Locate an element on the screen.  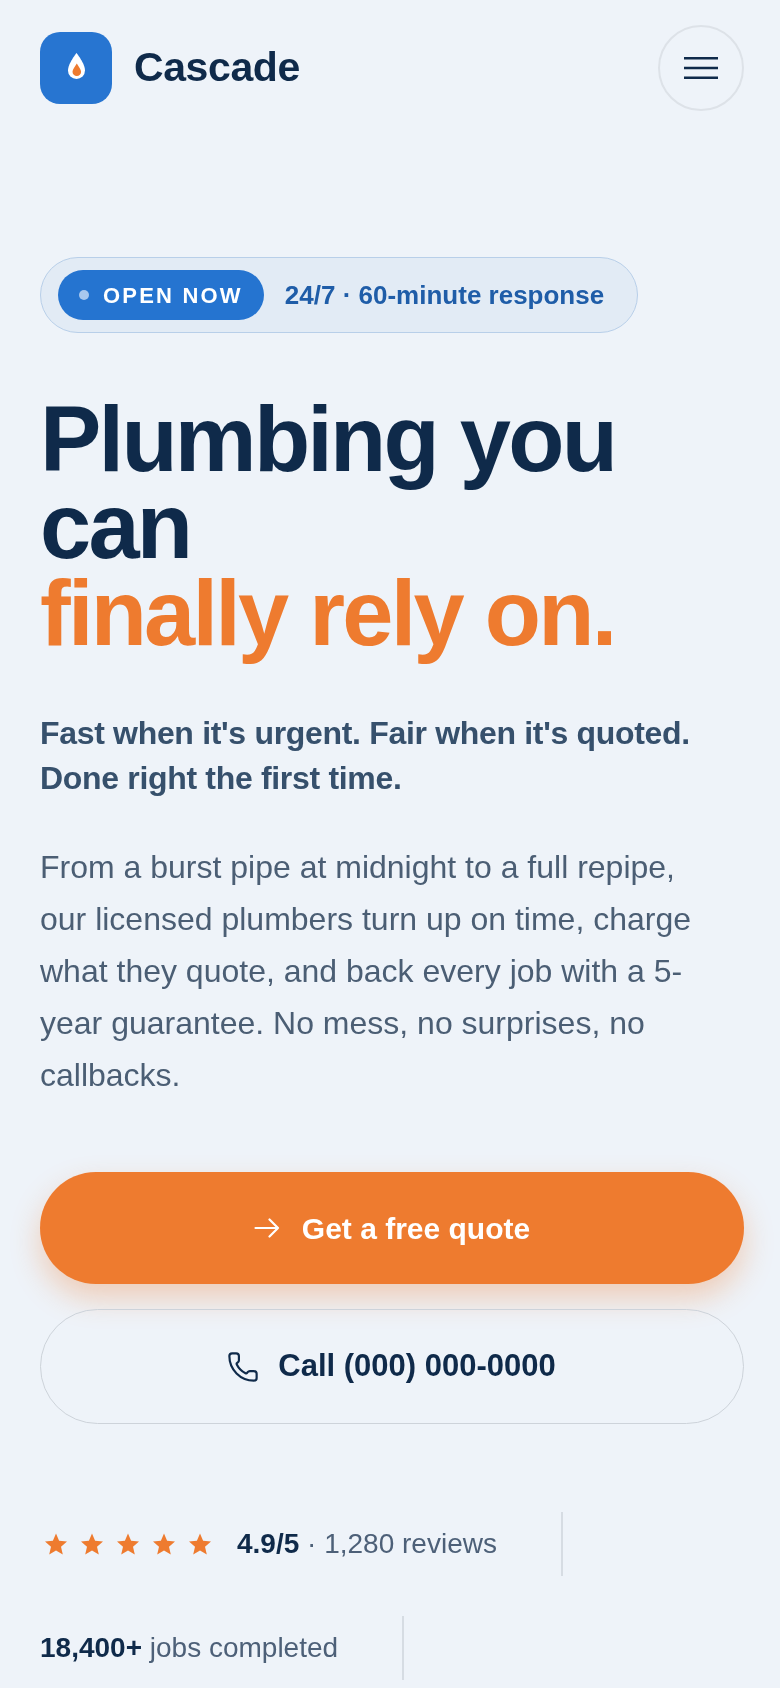
brand-name: Cascade is located at coordinates (217, 68).